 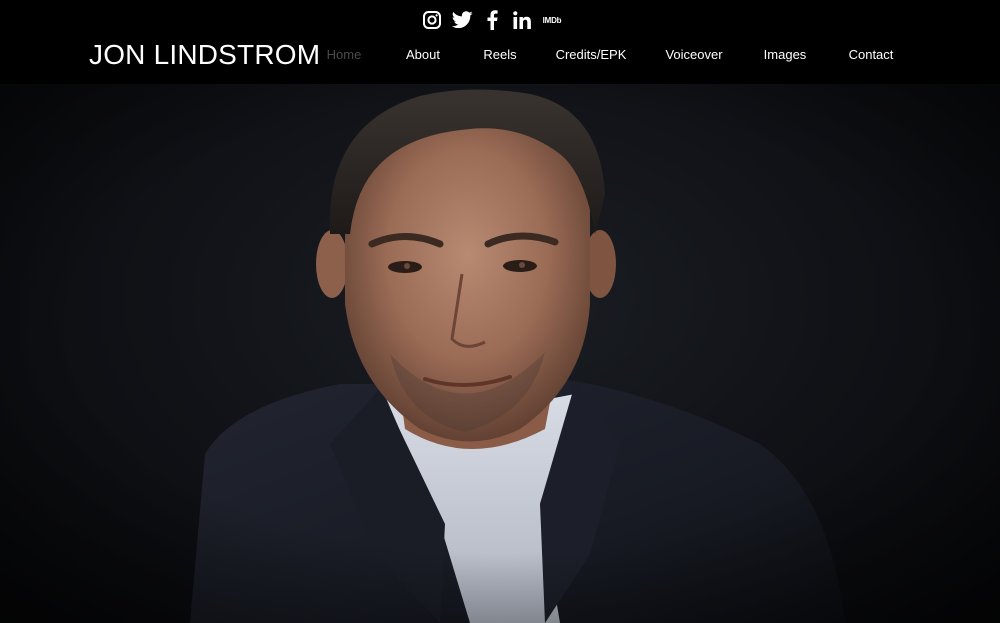 I want to click on nav-item-about: About, so click(x=423, y=55).